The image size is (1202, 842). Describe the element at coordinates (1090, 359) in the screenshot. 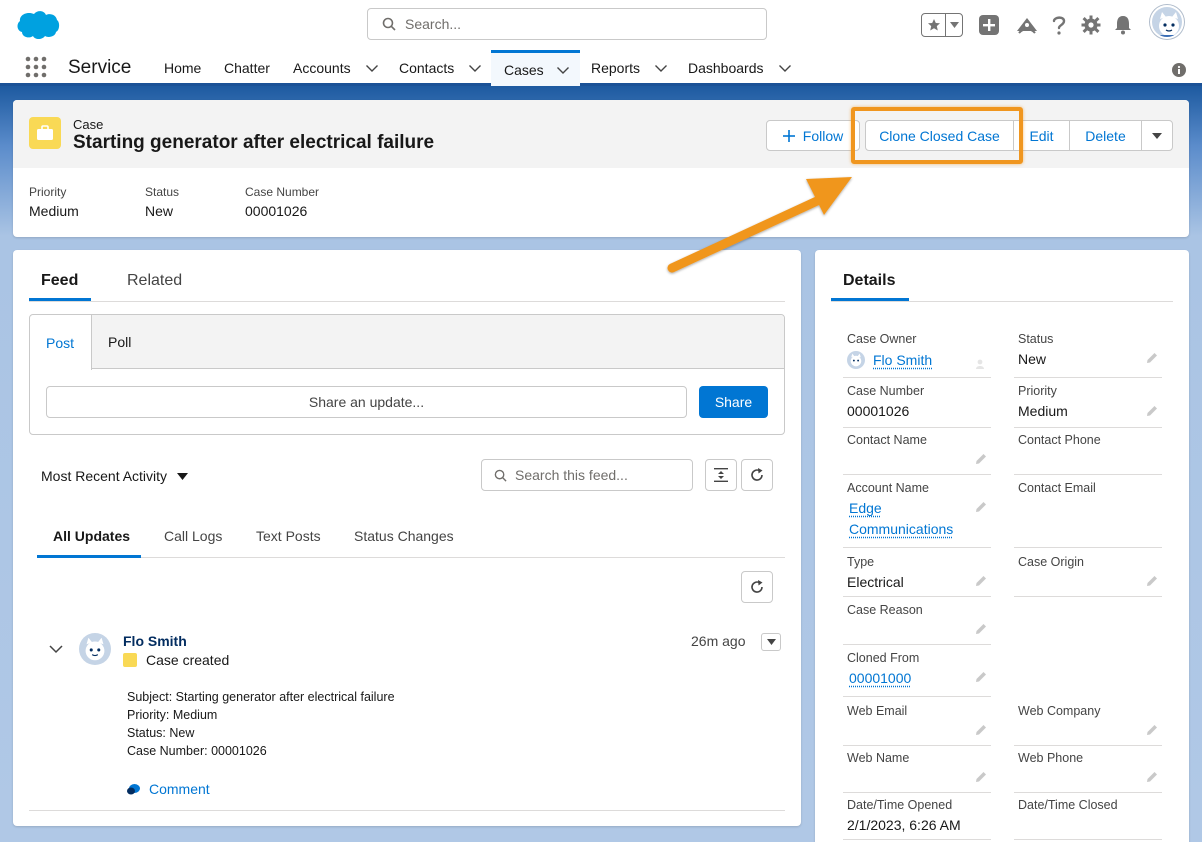

I see `field-value: New` at that location.